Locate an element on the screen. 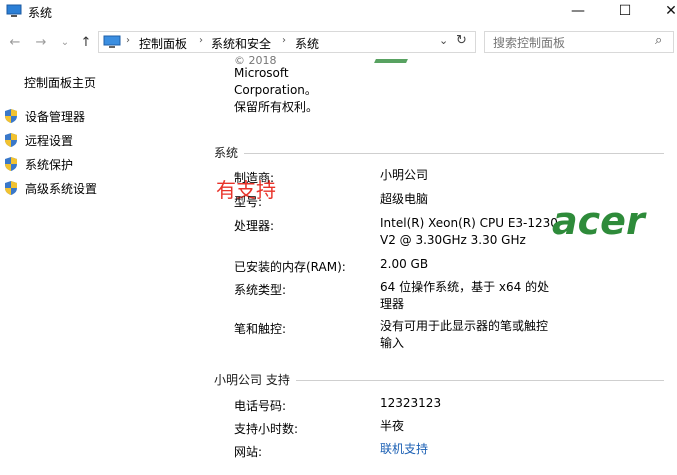 The width and height of the screenshot is (677, 475). computer-icon is located at coordinates (112, 41).